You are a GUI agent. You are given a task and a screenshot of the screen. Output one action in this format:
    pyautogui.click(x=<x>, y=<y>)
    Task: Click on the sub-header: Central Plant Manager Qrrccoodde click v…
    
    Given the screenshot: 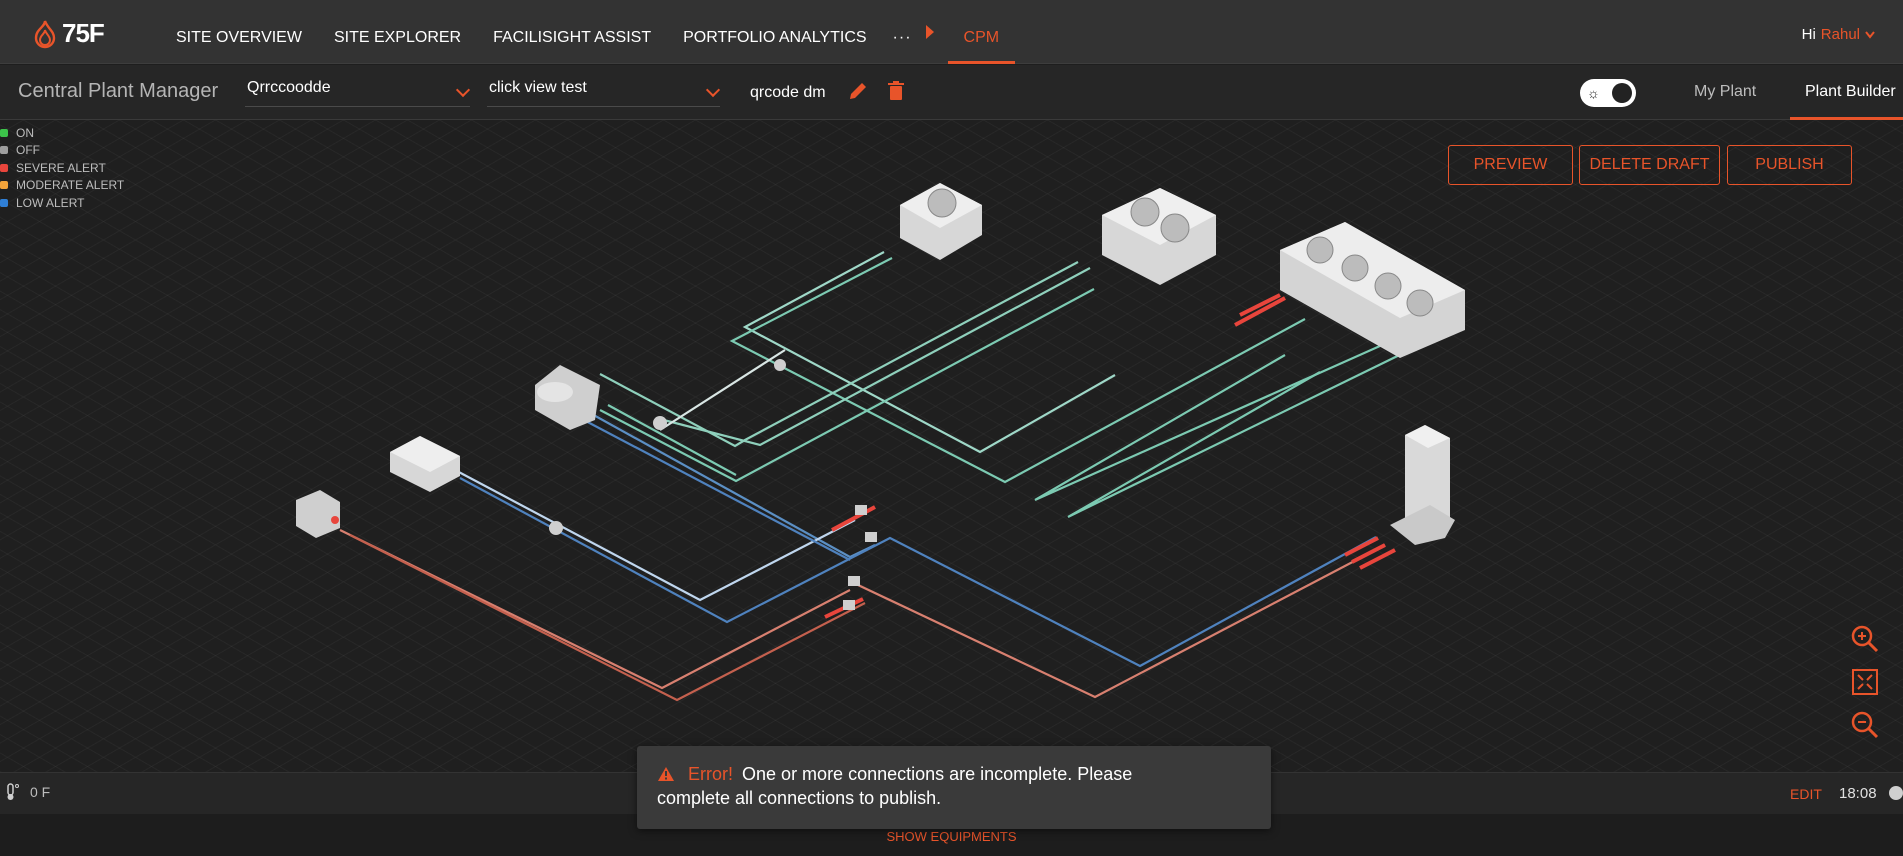 What is the action you would take?
    pyautogui.click(x=951, y=92)
    